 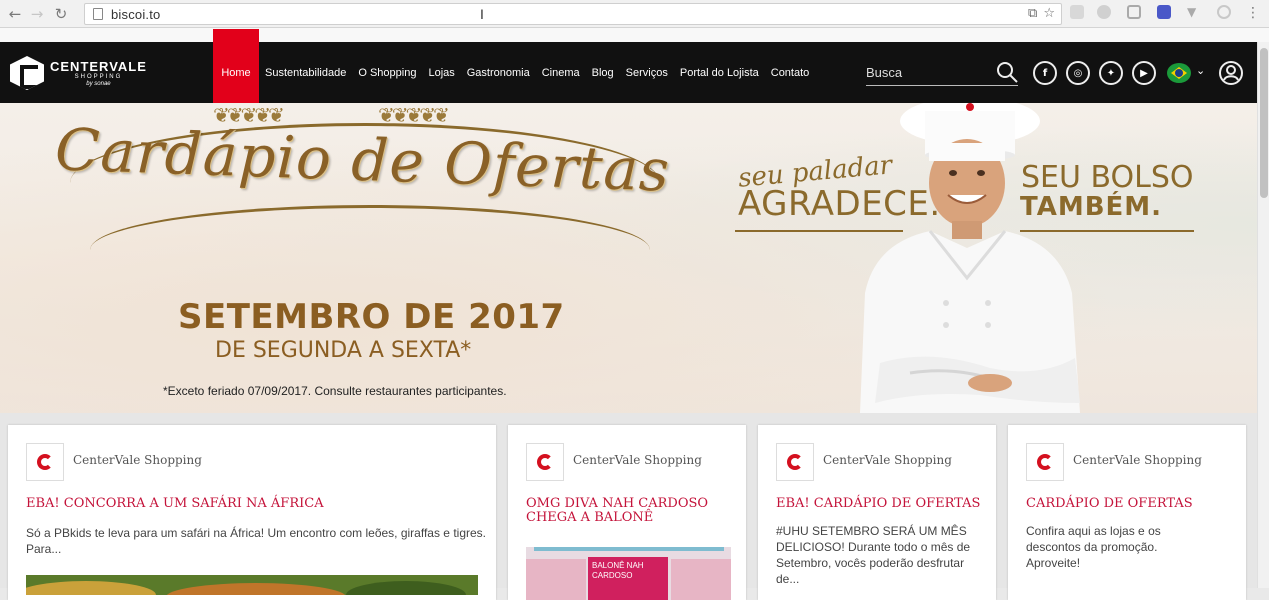 I want to click on user-icon, so click(x=1231, y=73).